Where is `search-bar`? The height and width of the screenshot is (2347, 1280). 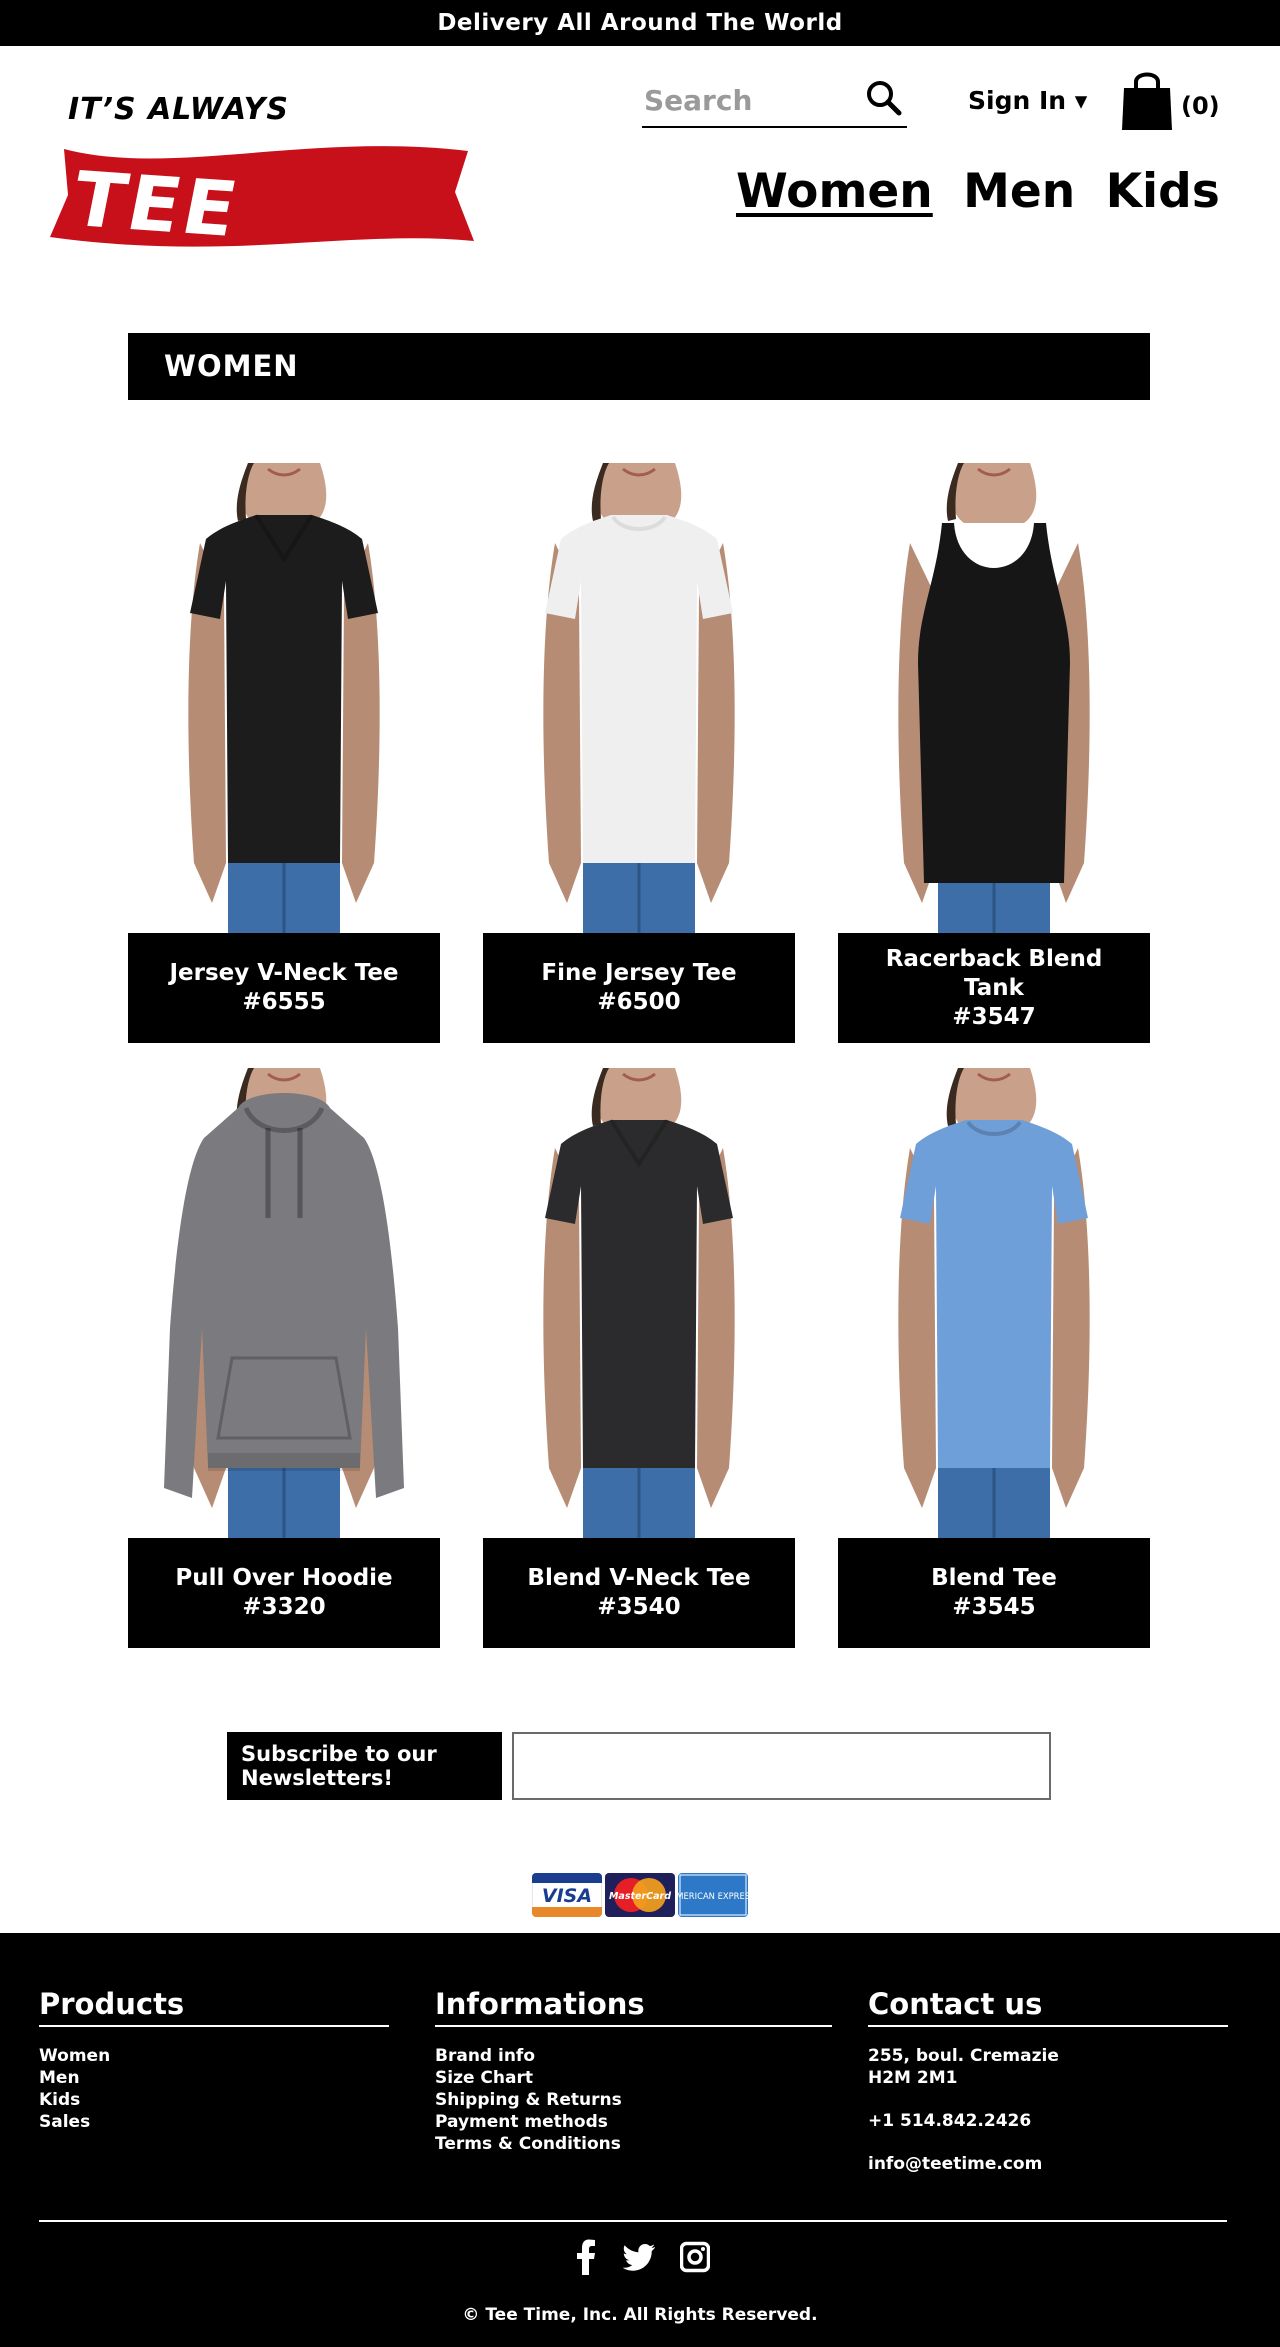
search-bar is located at coordinates (774, 102).